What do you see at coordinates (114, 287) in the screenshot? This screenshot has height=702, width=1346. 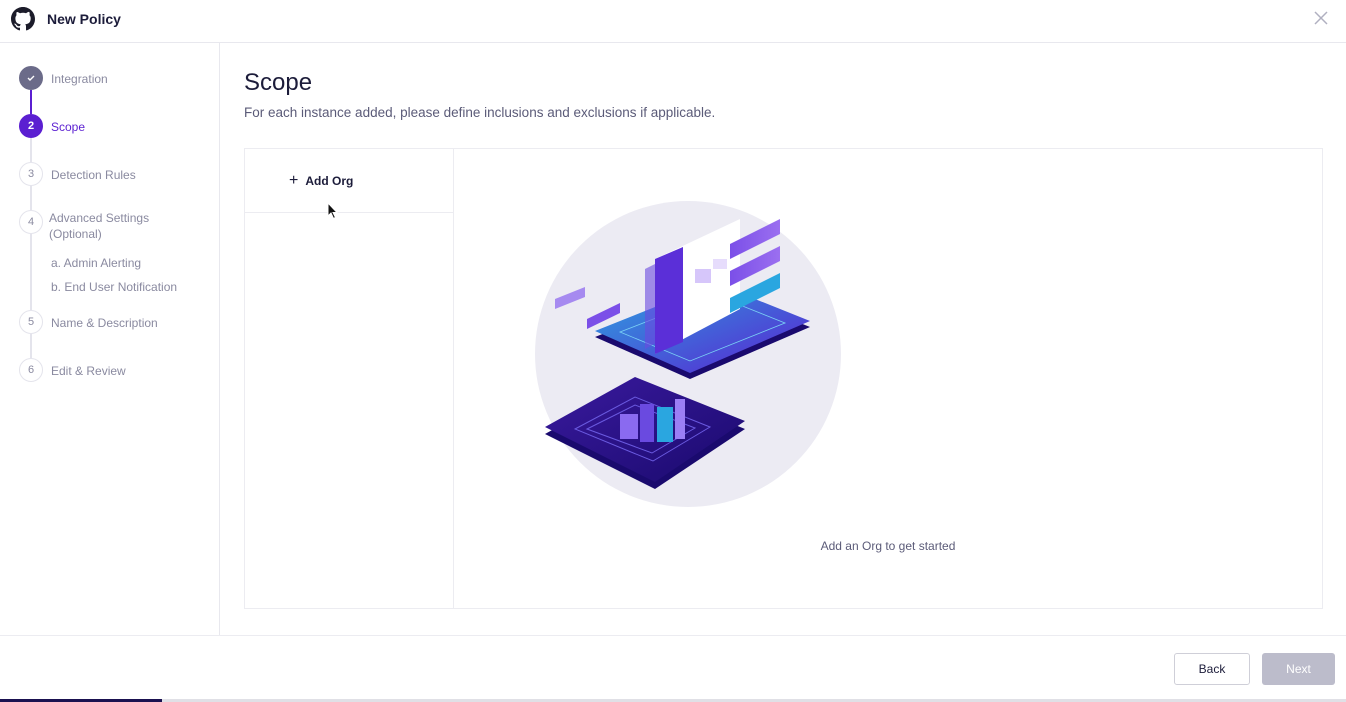 I see `substep-end-user-notification: b. End User Notification` at bounding box center [114, 287].